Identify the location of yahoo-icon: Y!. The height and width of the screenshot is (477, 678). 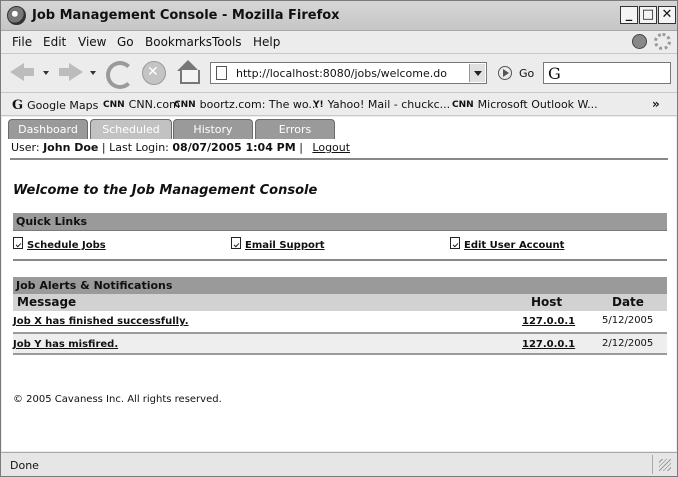
(318, 105).